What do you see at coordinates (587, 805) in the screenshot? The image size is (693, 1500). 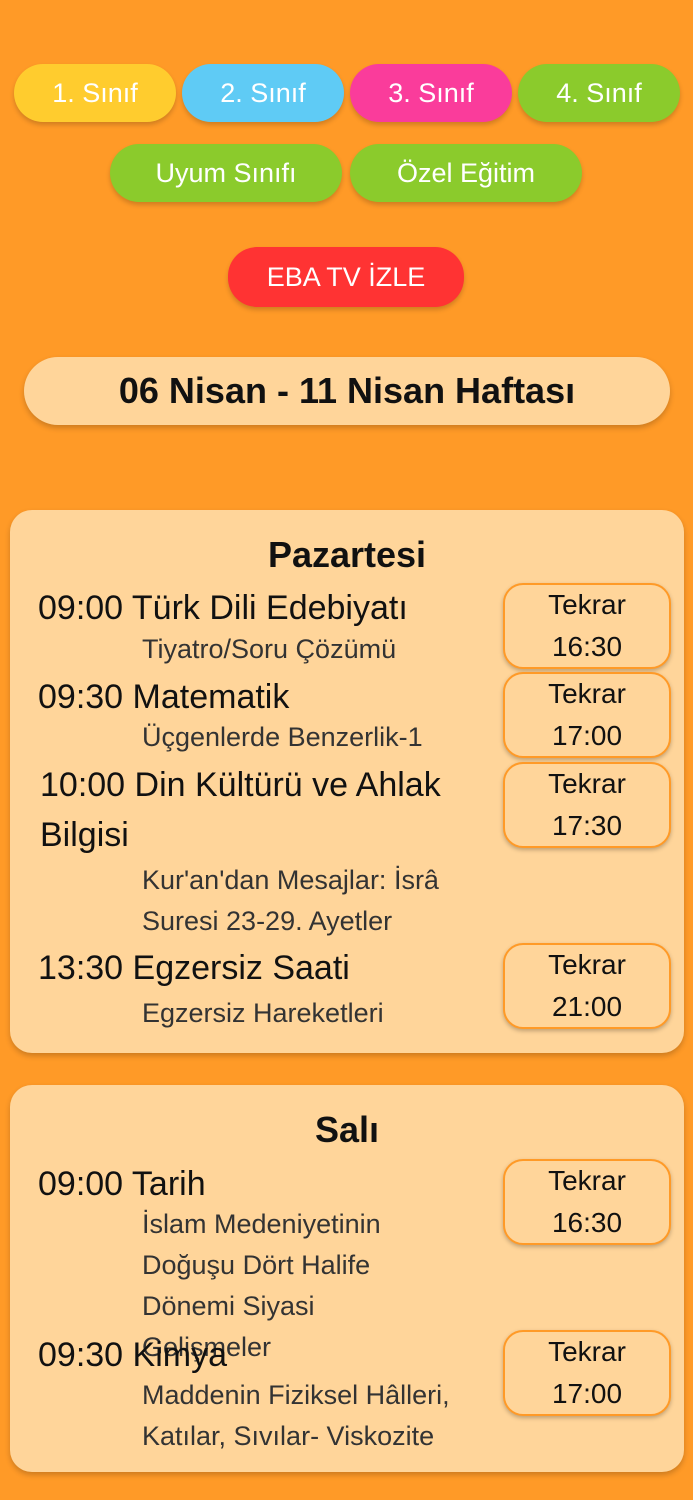 I see `repeat-button: Tekrar 17:30` at bounding box center [587, 805].